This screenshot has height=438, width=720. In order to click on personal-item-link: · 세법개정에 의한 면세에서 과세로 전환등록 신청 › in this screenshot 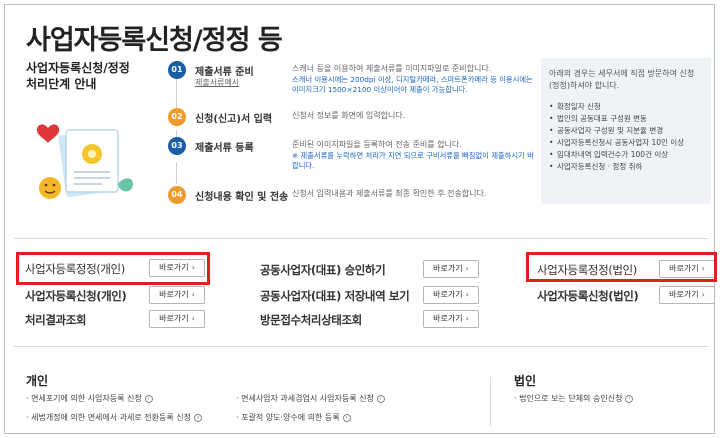, I will do `click(114, 417)`.